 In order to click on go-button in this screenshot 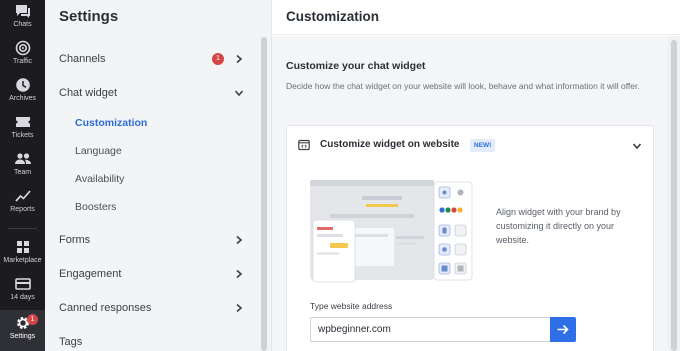, I will do `click(563, 329)`.